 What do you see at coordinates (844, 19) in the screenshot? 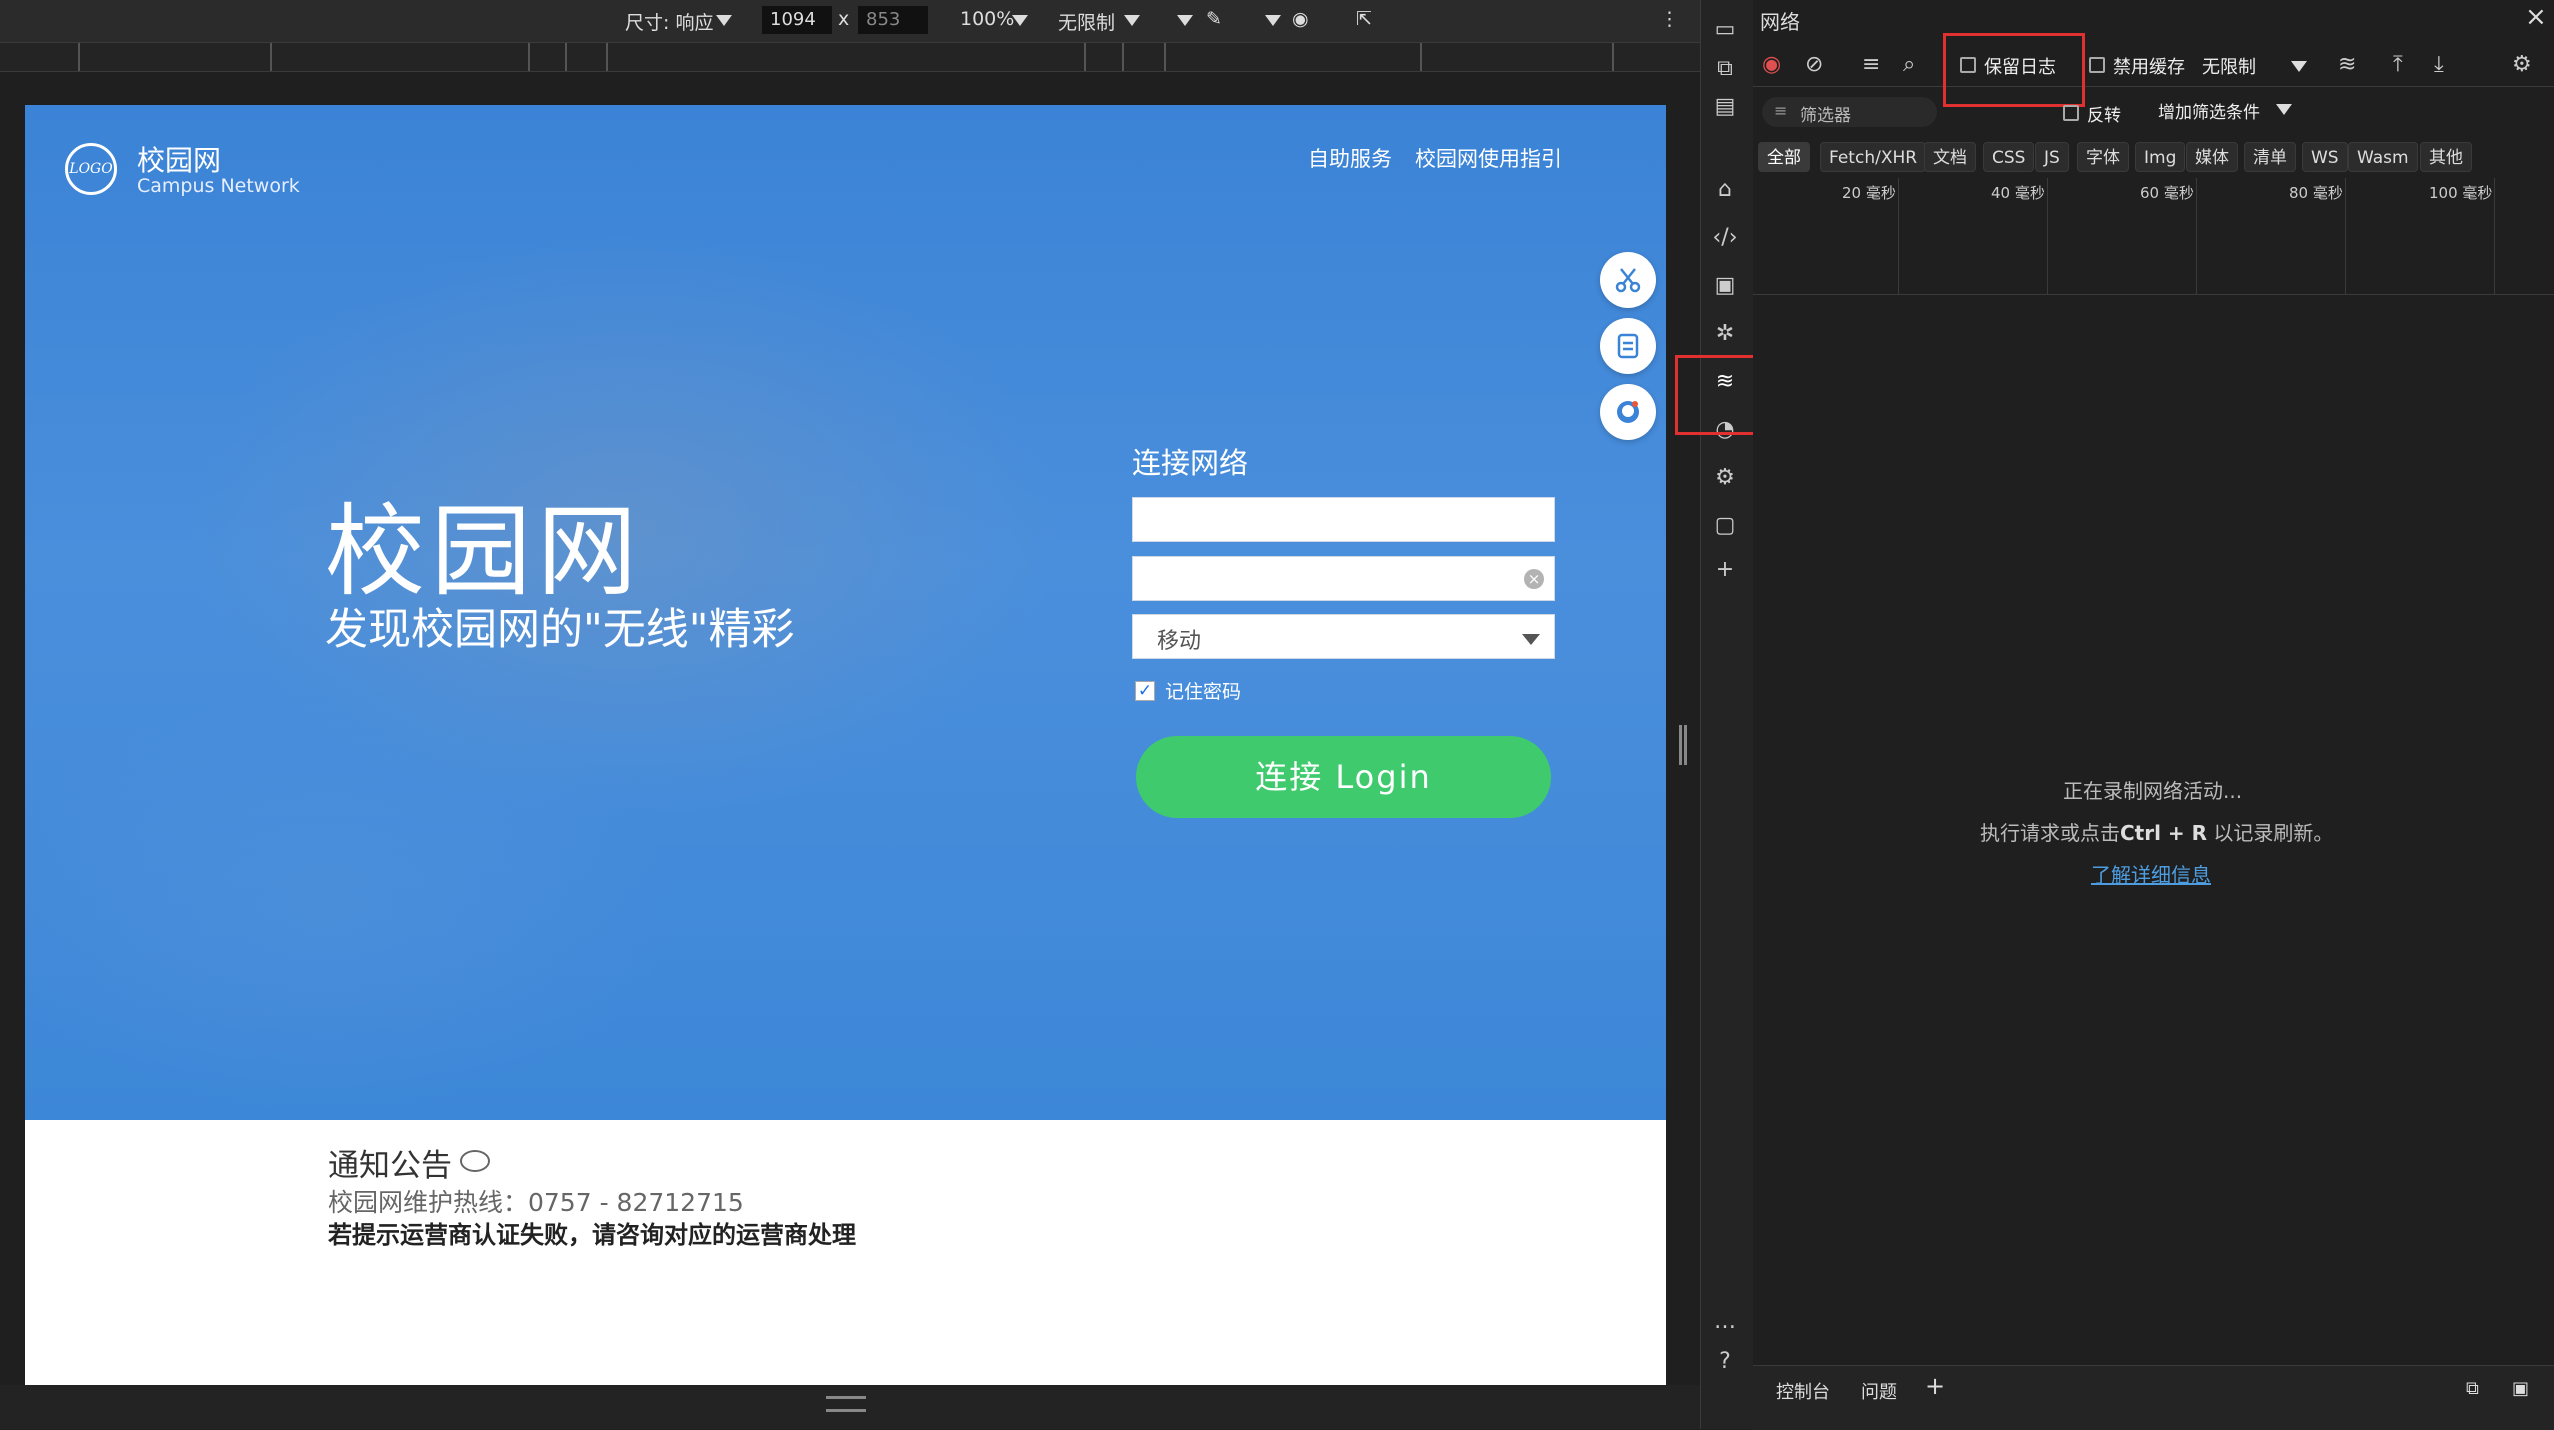
I see `times-sign: x` at bounding box center [844, 19].